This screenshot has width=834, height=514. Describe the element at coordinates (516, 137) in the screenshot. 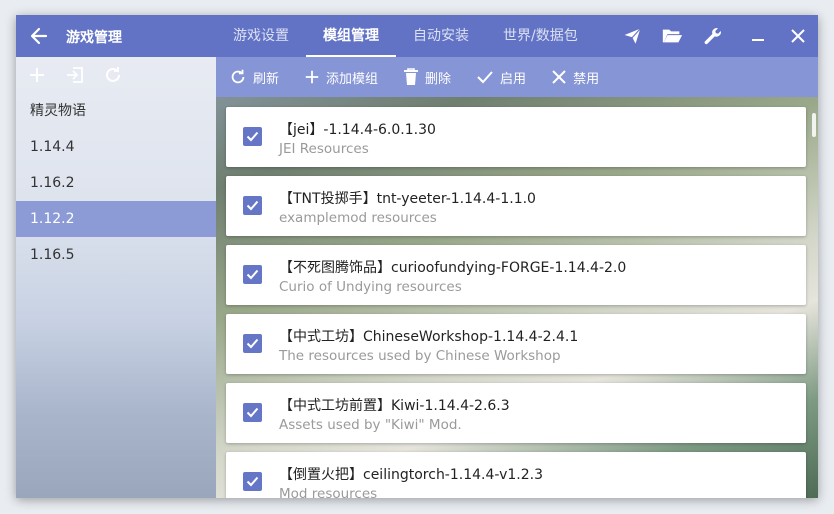

I see `mod-item: 【jei】-1.14.4-6.0.1.30 JEI Resources` at that location.